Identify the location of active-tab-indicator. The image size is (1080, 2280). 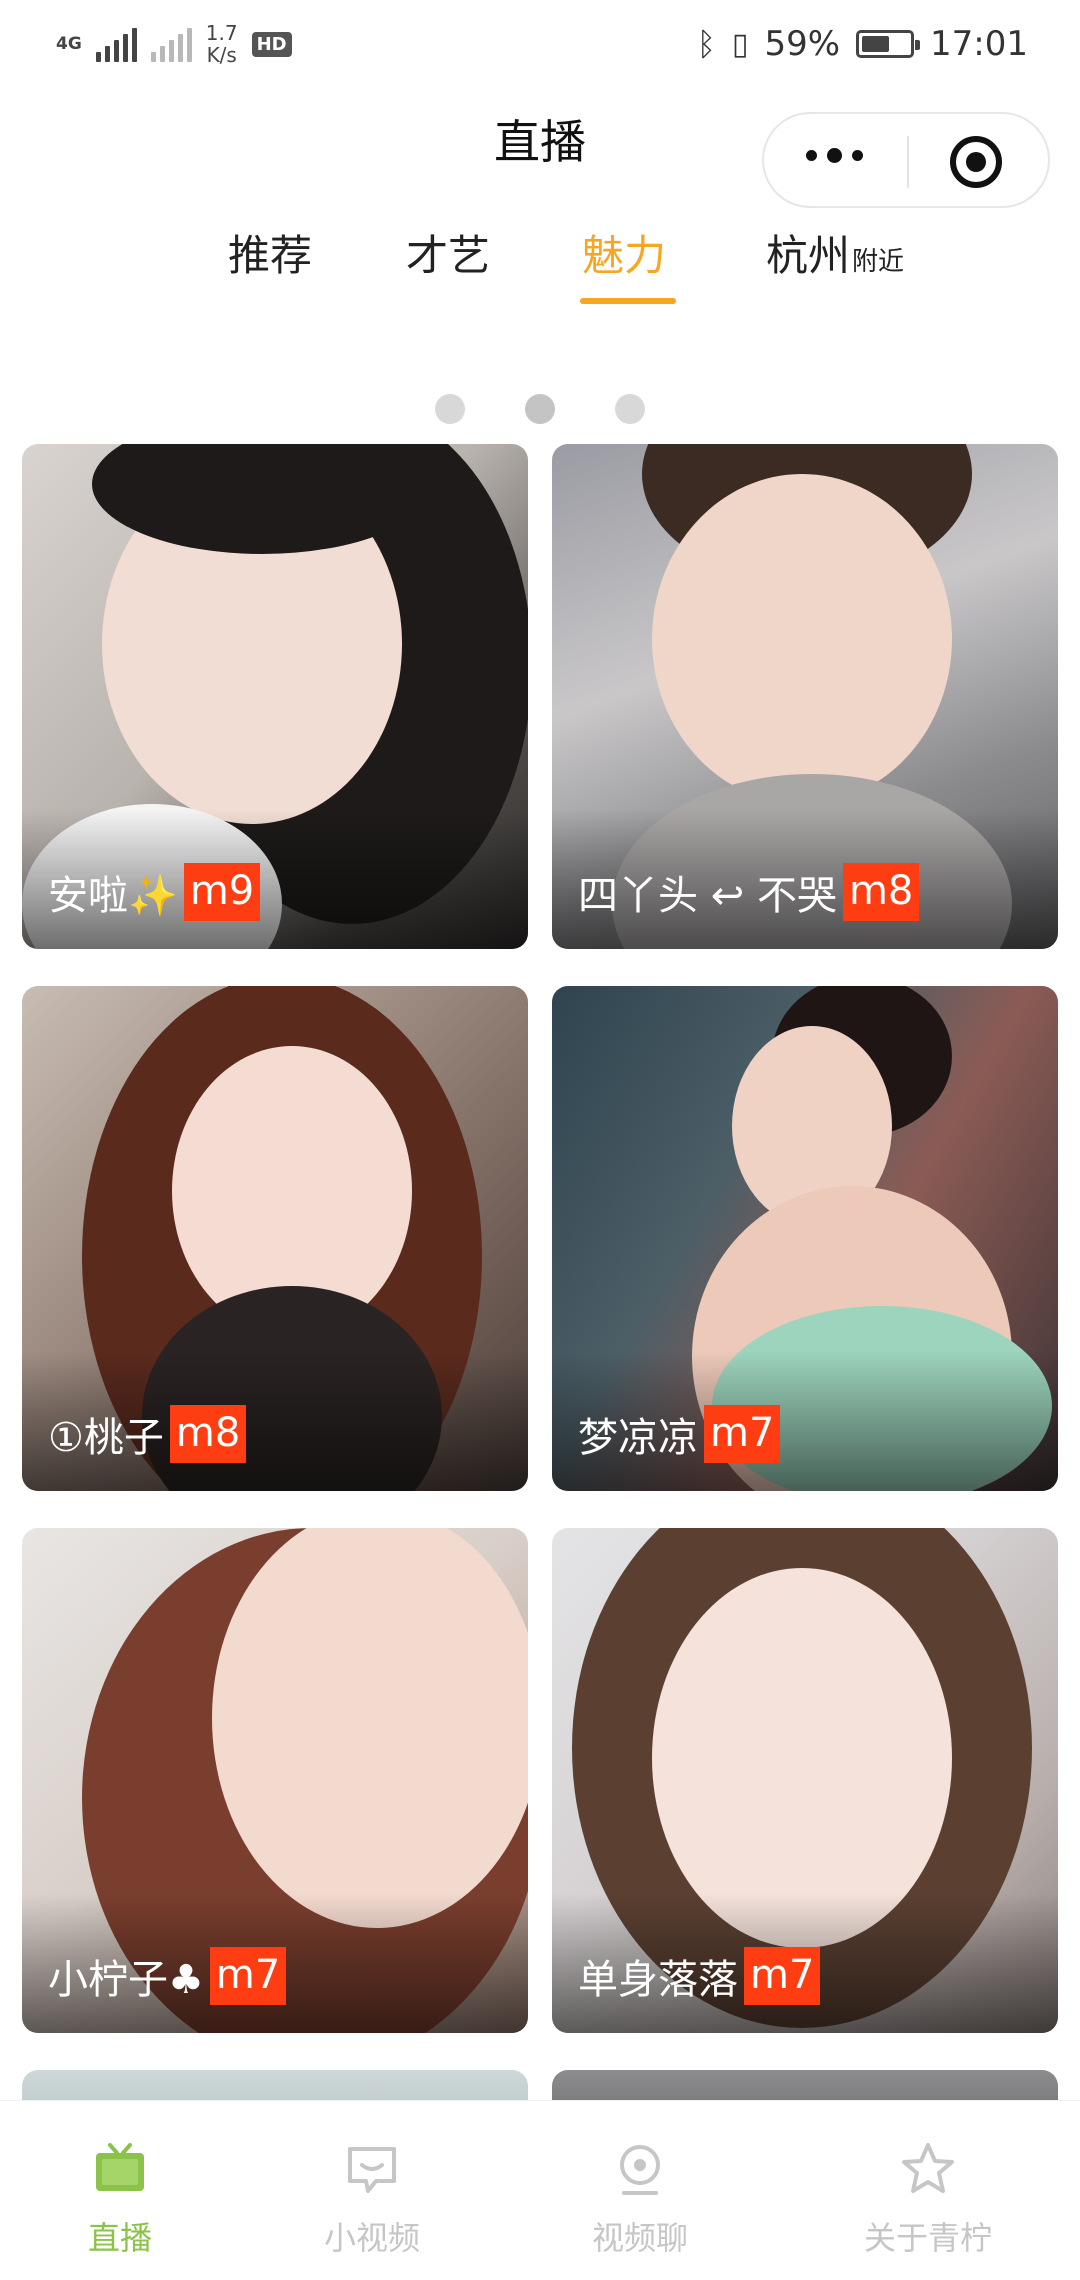
(628, 301).